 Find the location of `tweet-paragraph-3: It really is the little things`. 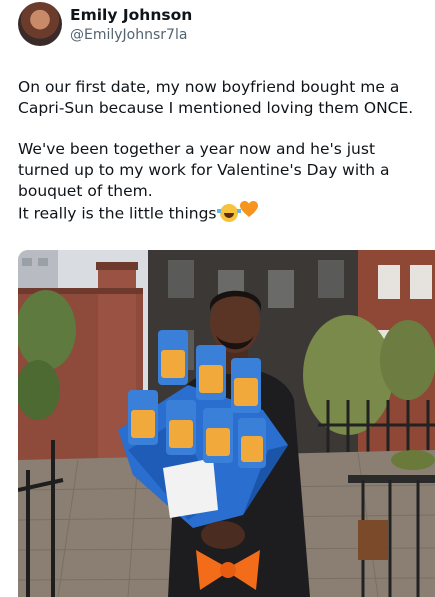

tweet-paragraph-3: It really is the little things is located at coordinates (220, 213).